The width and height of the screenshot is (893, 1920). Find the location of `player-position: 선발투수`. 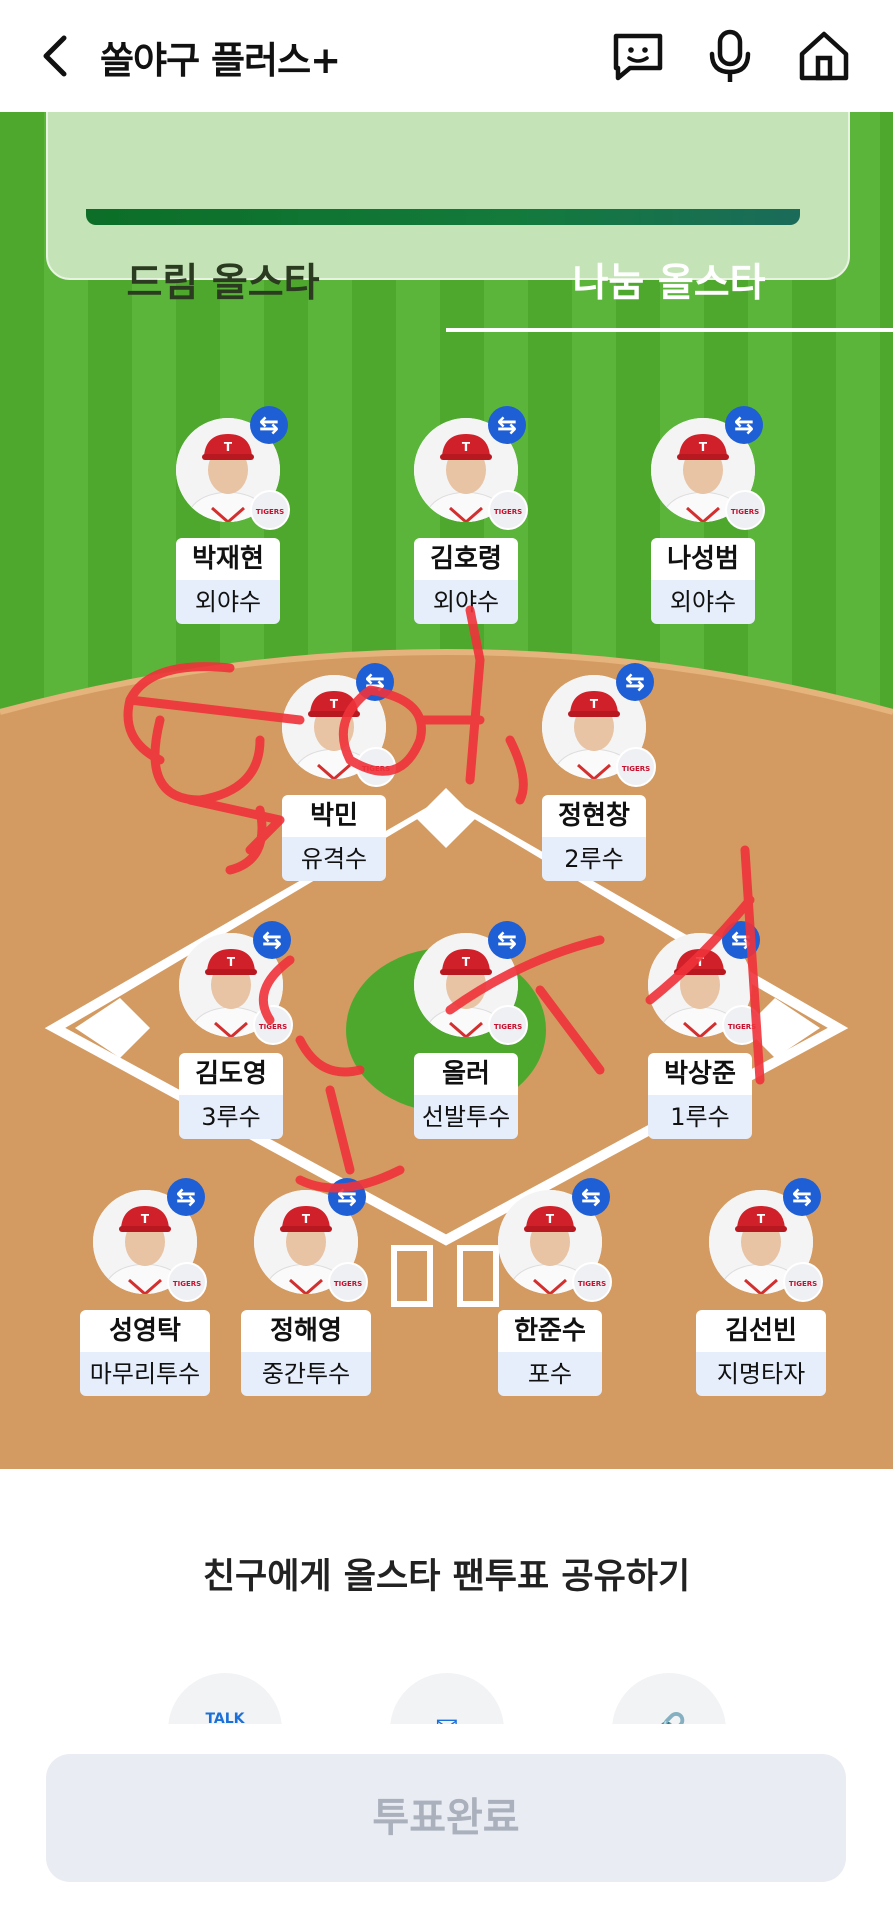

player-position: 선발투수 is located at coordinates (466, 1117).